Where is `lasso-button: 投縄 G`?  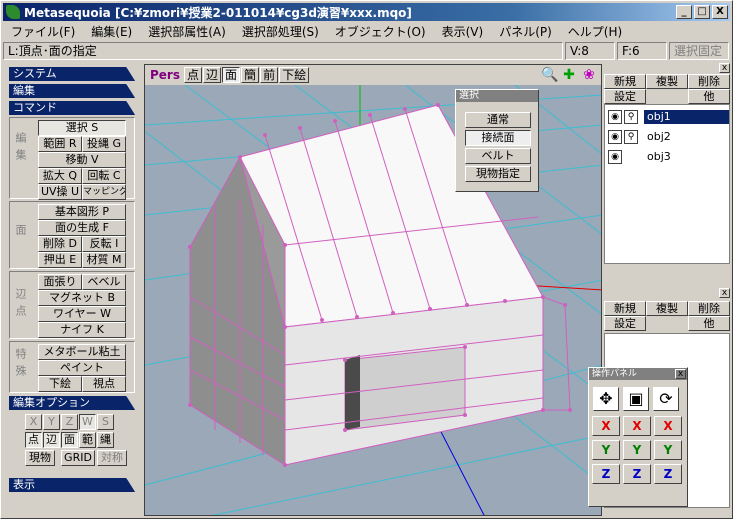
lasso-button: 投縄 G is located at coordinates (104, 144).